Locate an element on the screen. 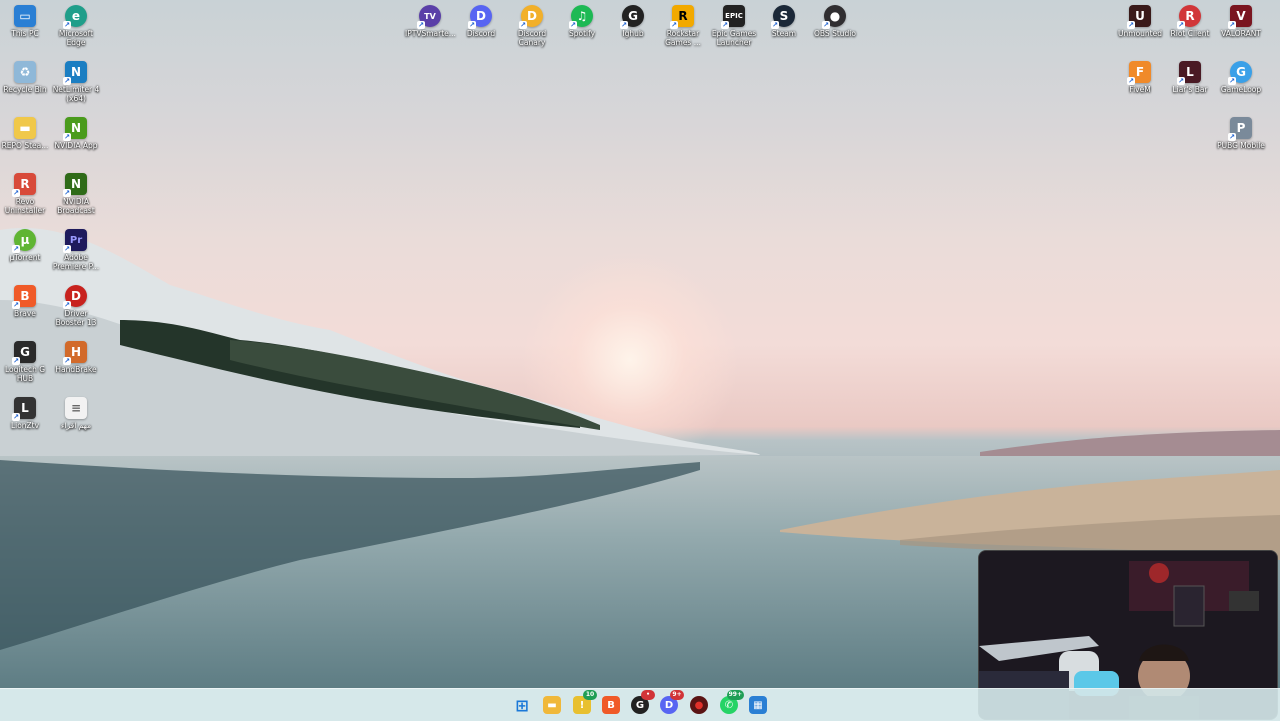 Image resolution: width=1280 pixels, height=721 pixels. taskbar-ighub: G • is located at coordinates (643, 702).